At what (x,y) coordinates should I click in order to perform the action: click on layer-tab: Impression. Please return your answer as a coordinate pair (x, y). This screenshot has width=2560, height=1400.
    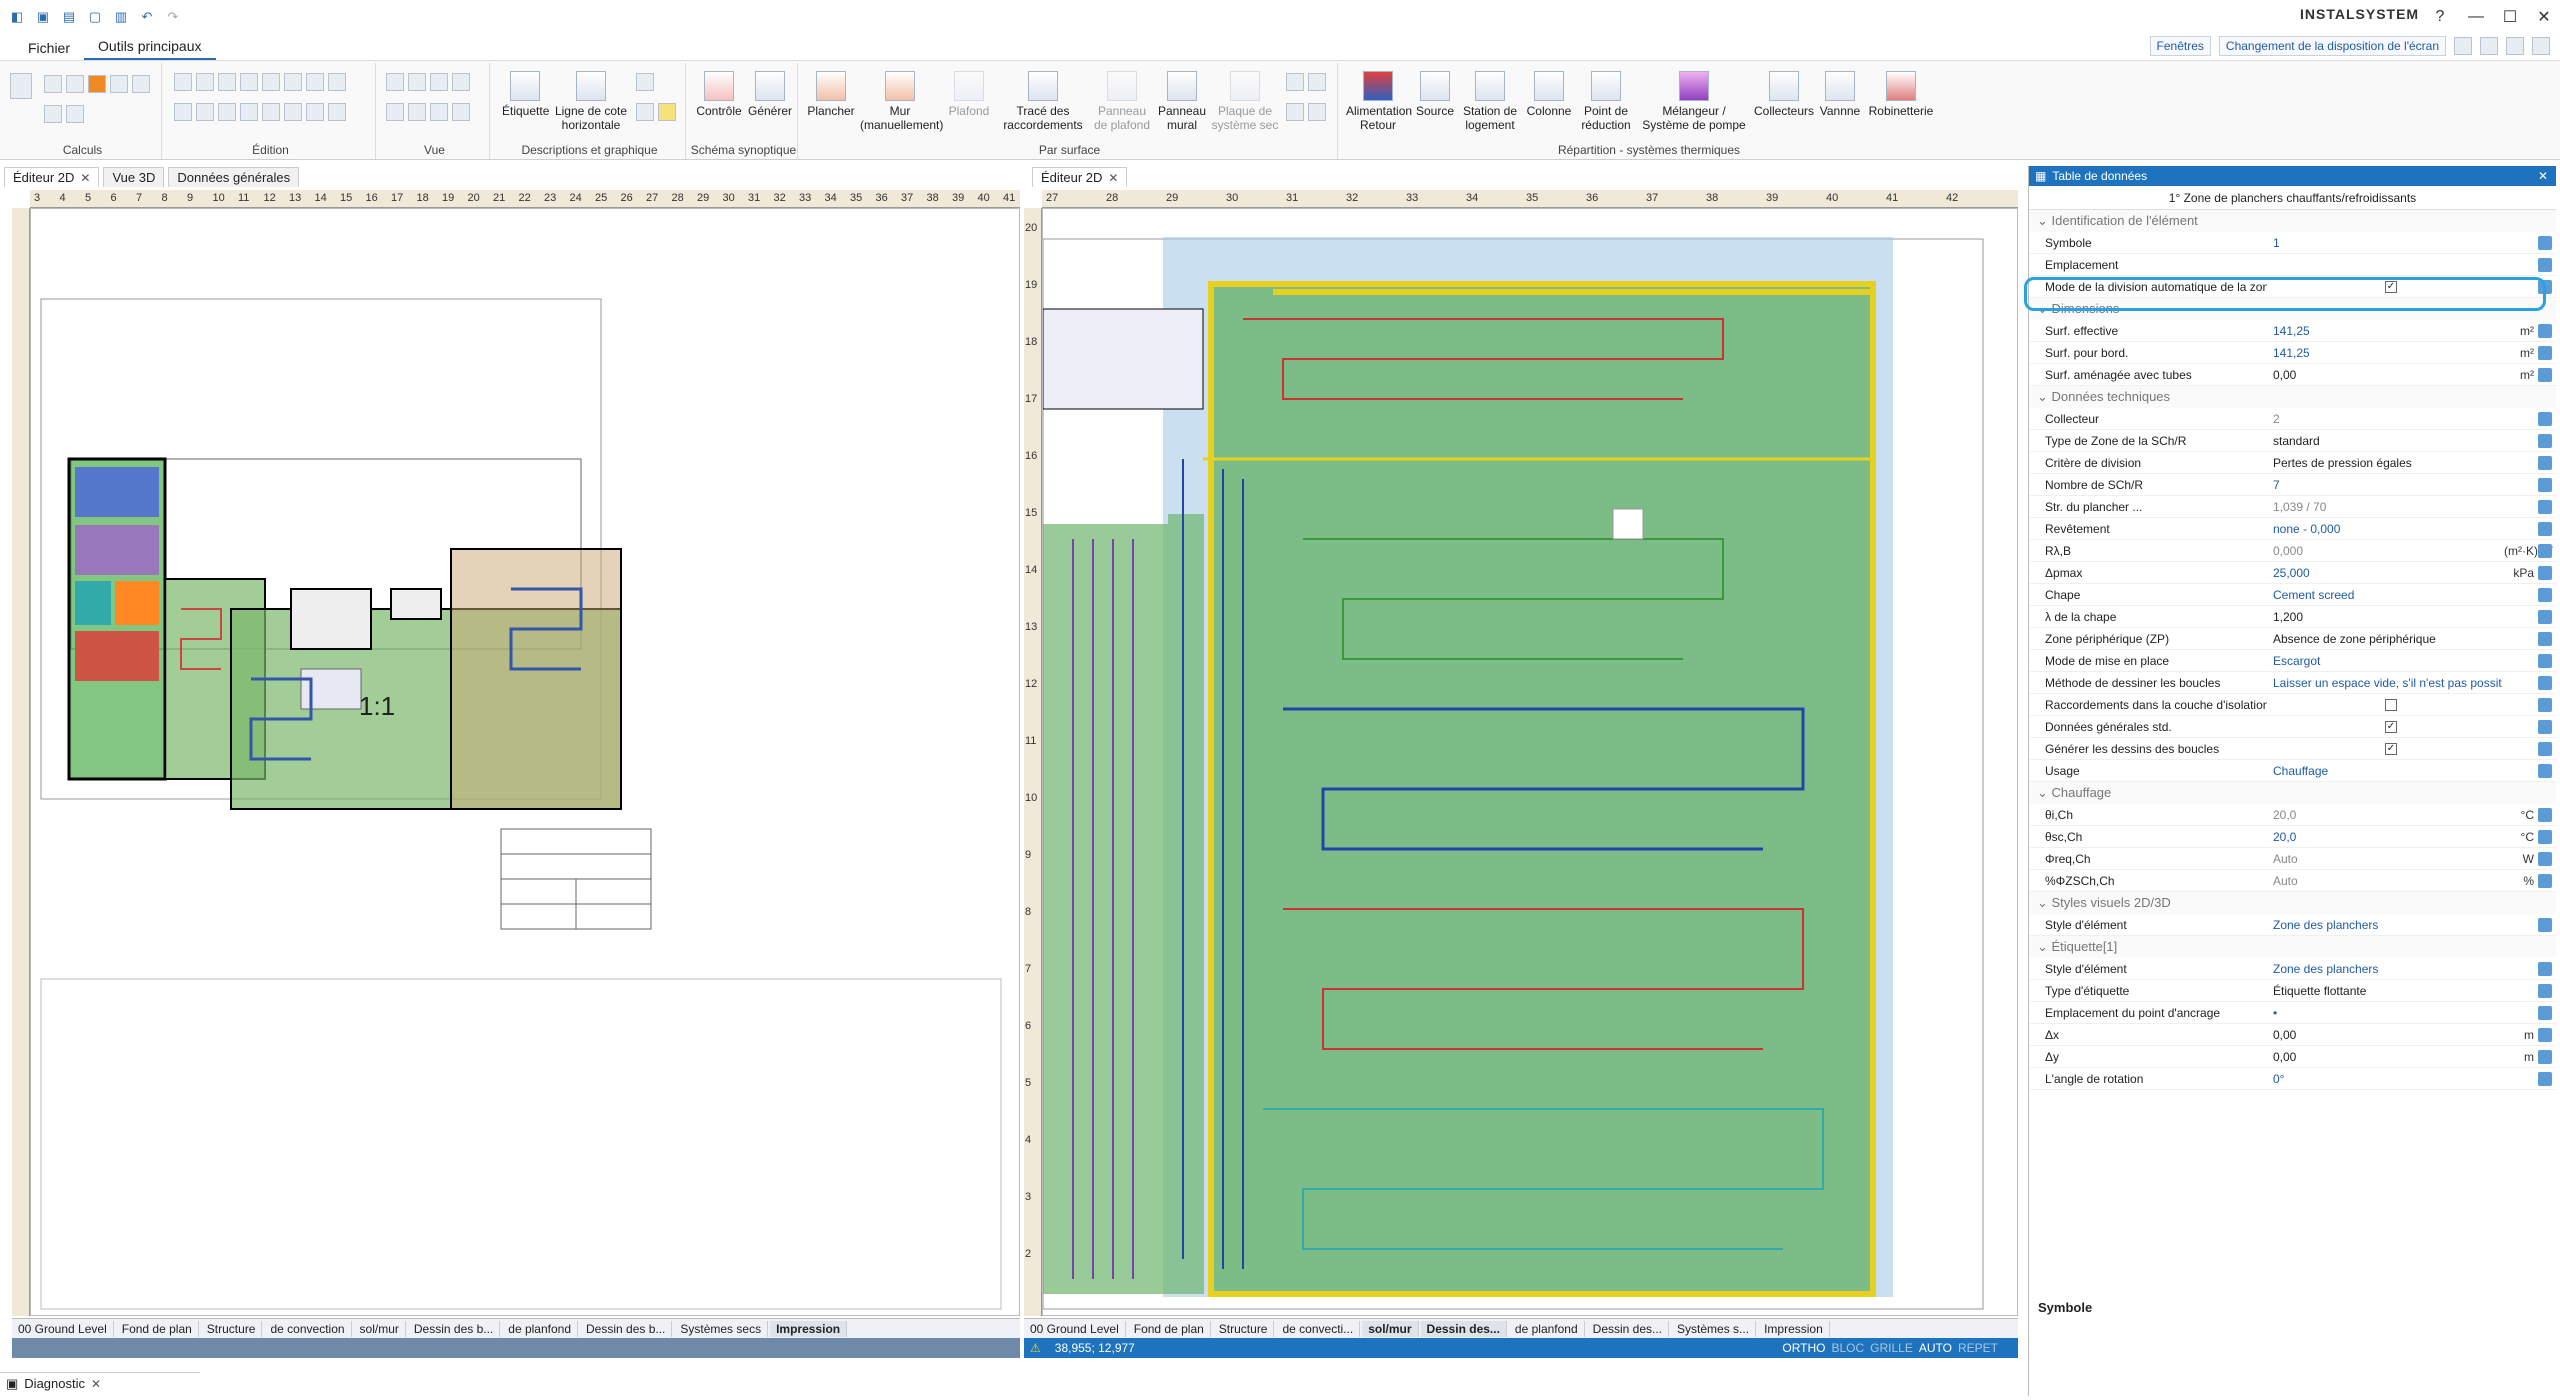
    Looking at the image, I should click on (1794, 1328).